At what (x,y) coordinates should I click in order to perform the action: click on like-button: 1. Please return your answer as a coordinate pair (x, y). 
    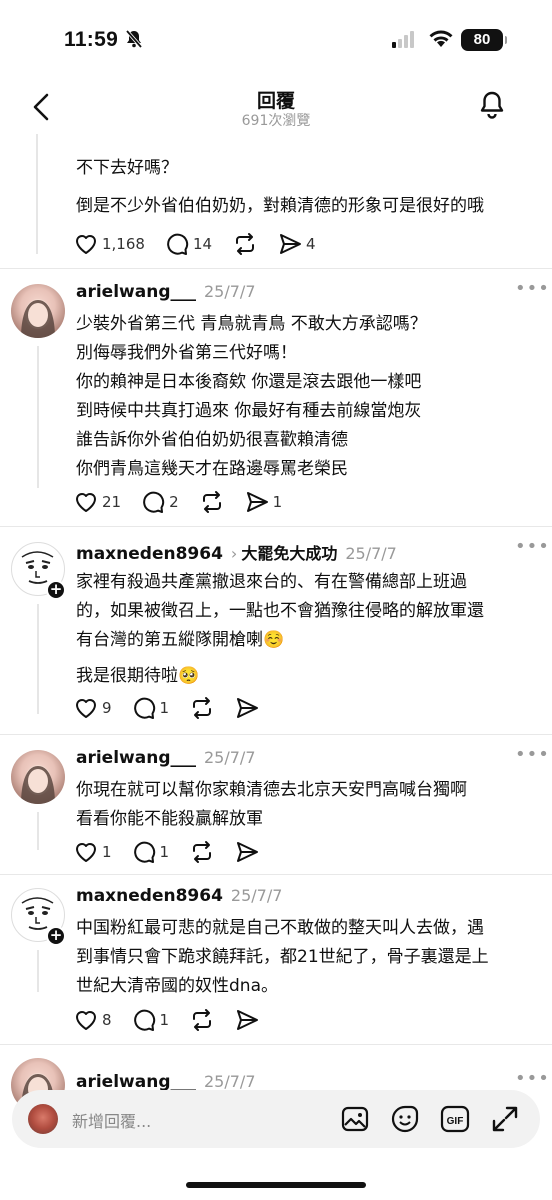
    Looking at the image, I should click on (93, 852).